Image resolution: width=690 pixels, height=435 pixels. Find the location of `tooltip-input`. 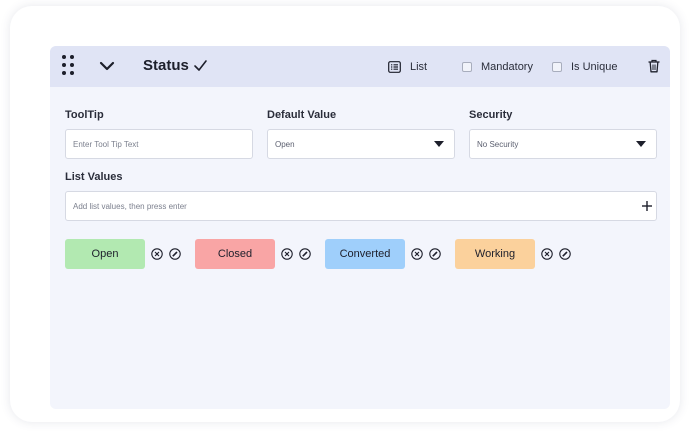

tooltip-input is located at coordinates (159, 144).